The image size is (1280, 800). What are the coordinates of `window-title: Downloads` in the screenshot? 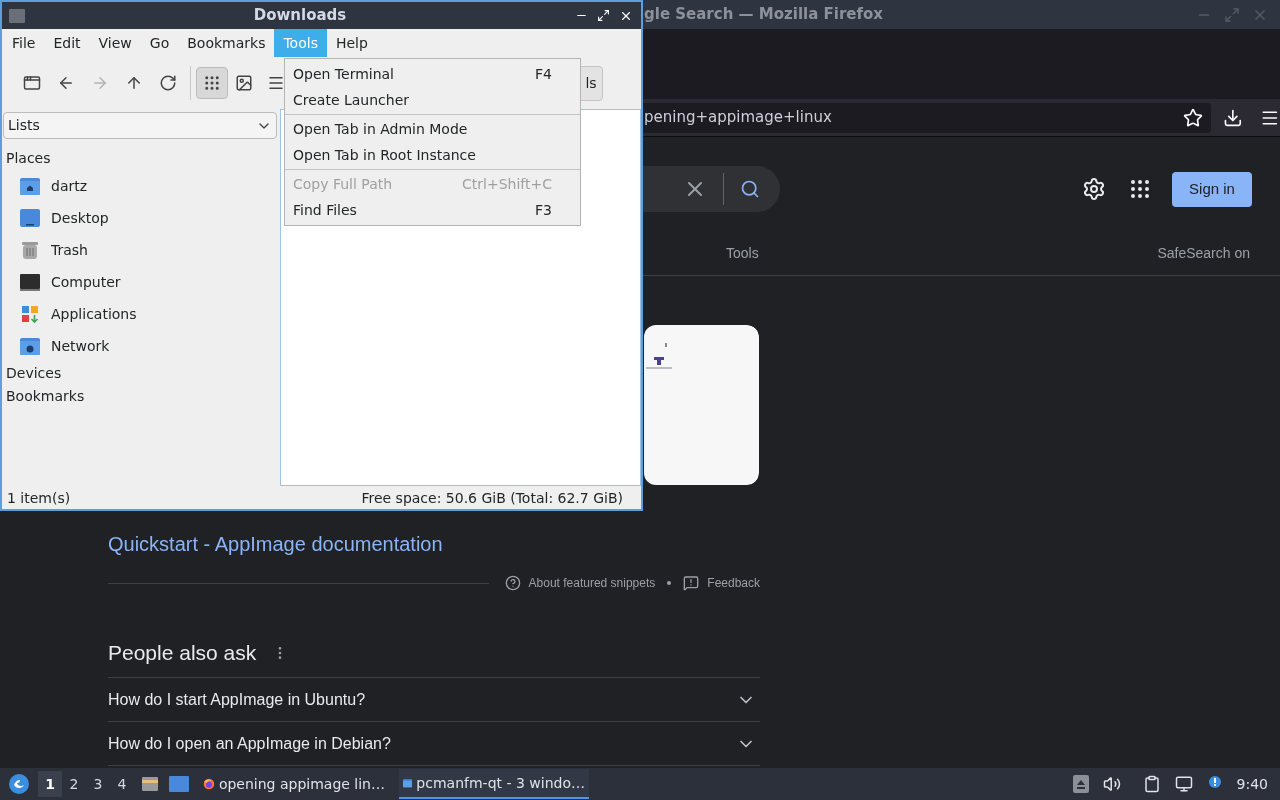 It's located at (300, 16).